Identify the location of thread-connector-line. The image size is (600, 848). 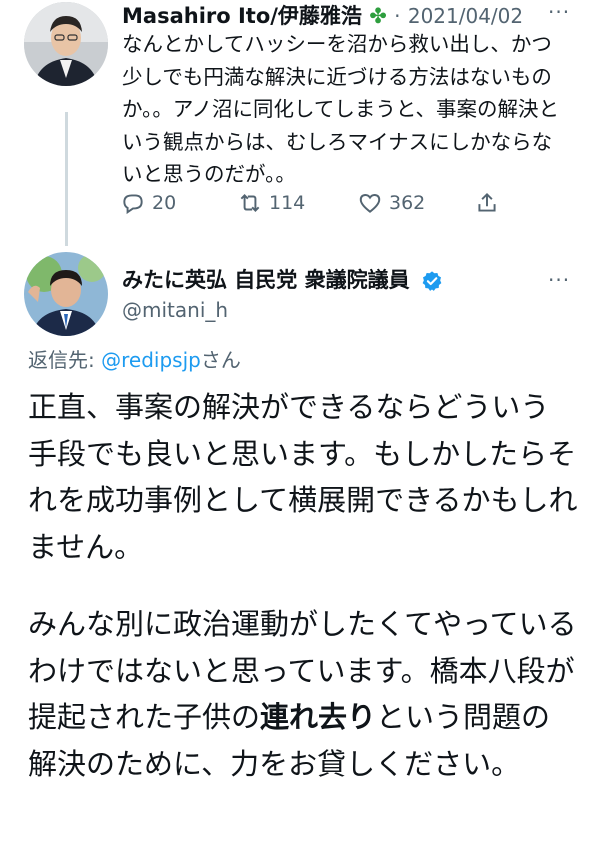
(66, 179).